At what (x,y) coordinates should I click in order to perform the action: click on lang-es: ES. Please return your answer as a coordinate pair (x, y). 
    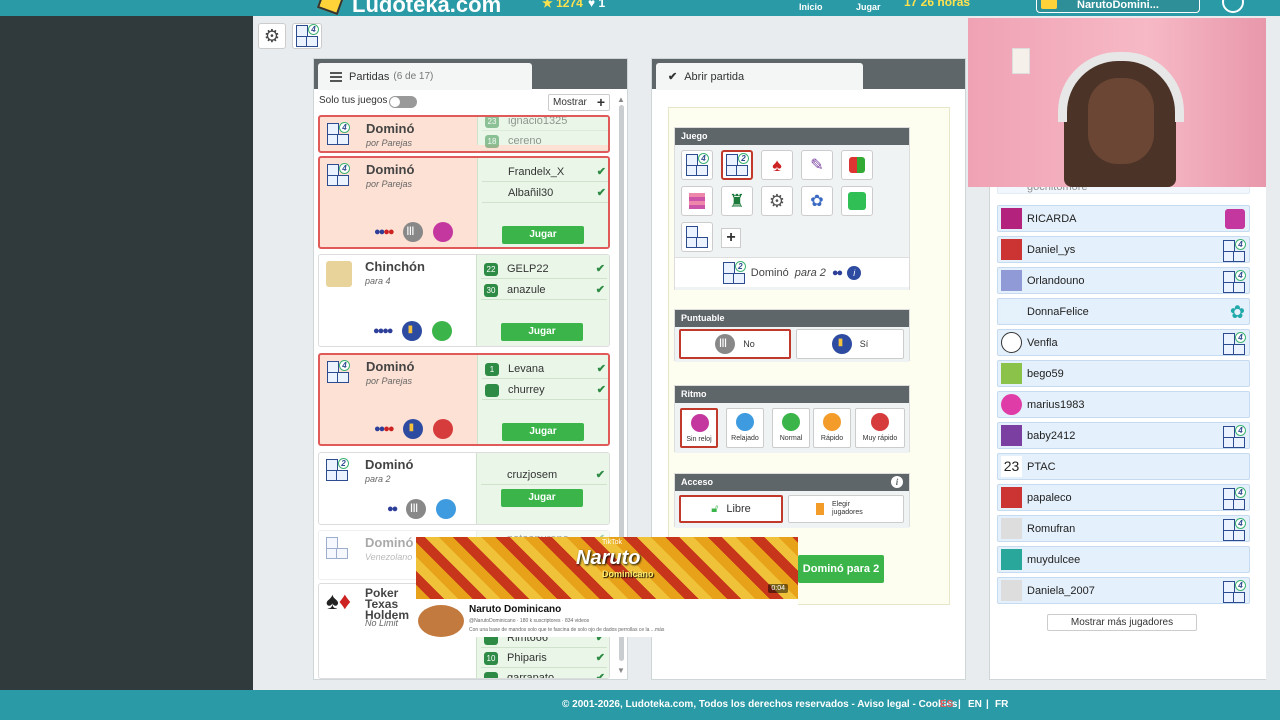
    Looking at the image, I should click on (946, 704).